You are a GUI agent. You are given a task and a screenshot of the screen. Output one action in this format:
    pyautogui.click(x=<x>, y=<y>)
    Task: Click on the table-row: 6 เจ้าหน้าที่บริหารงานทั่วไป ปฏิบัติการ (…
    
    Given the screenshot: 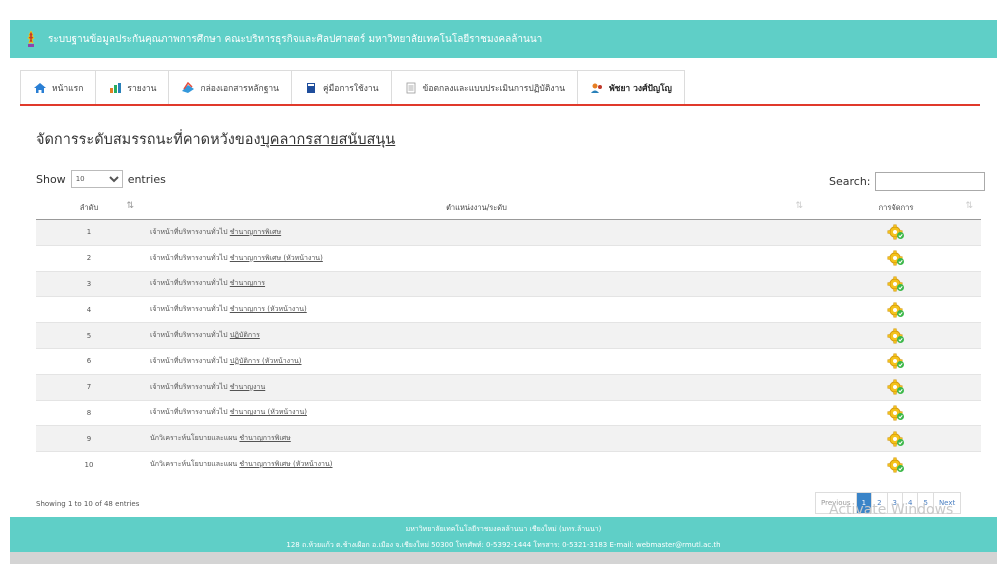 What is the action you would take?
    pyautogui.click(x=508, y=361)
    